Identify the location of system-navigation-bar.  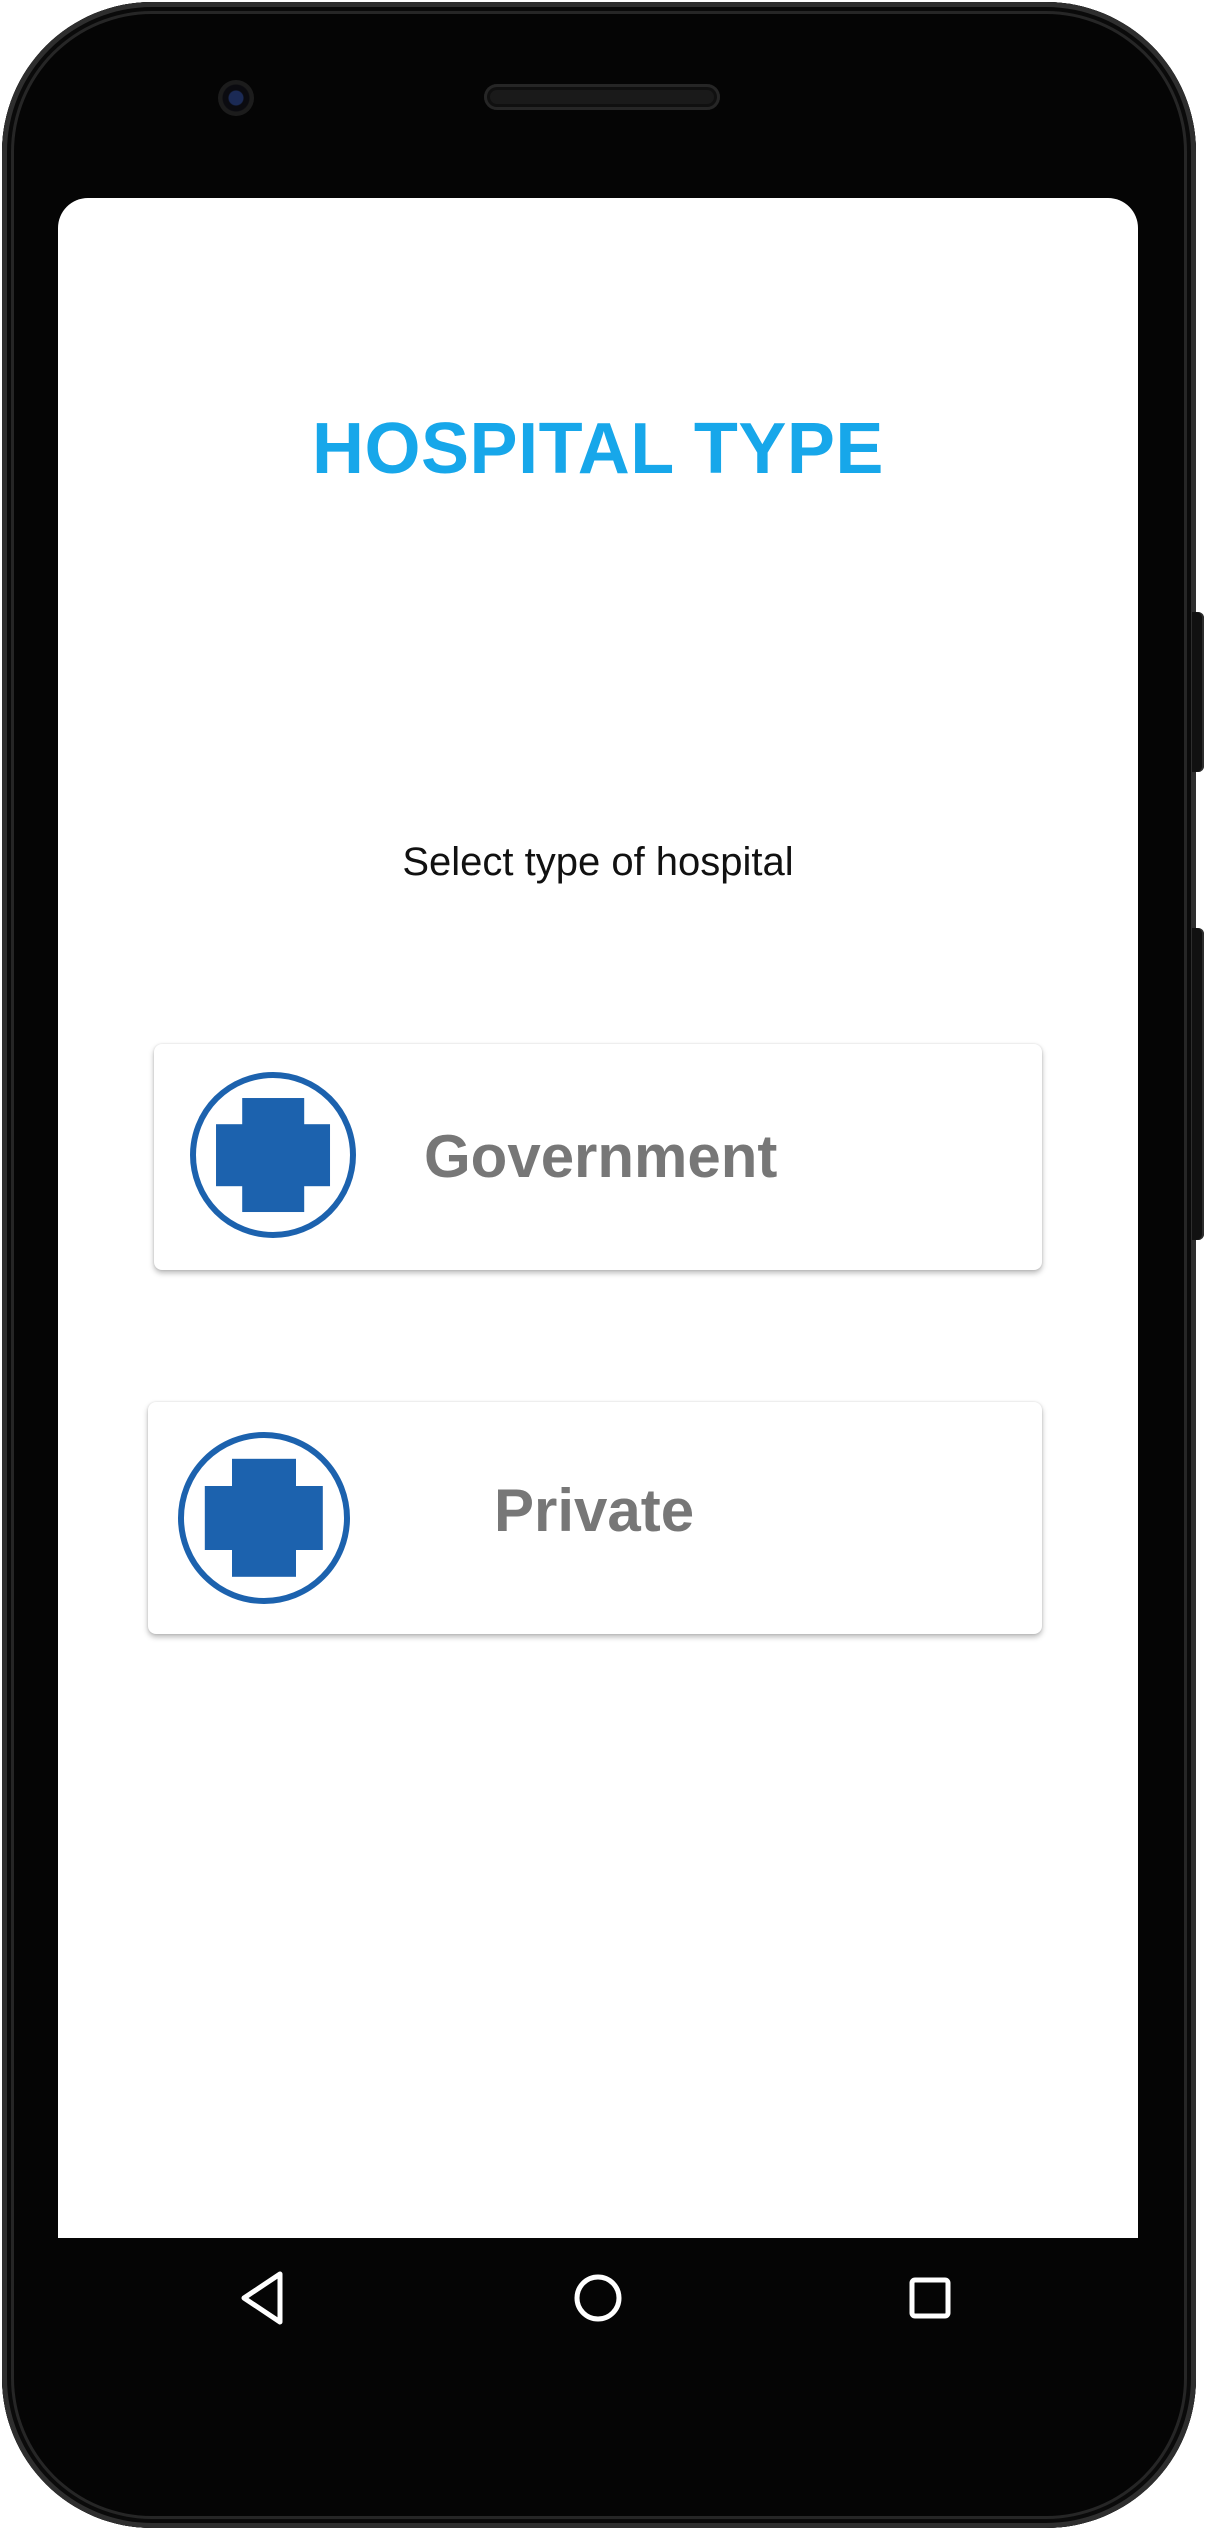
(598, 2298).